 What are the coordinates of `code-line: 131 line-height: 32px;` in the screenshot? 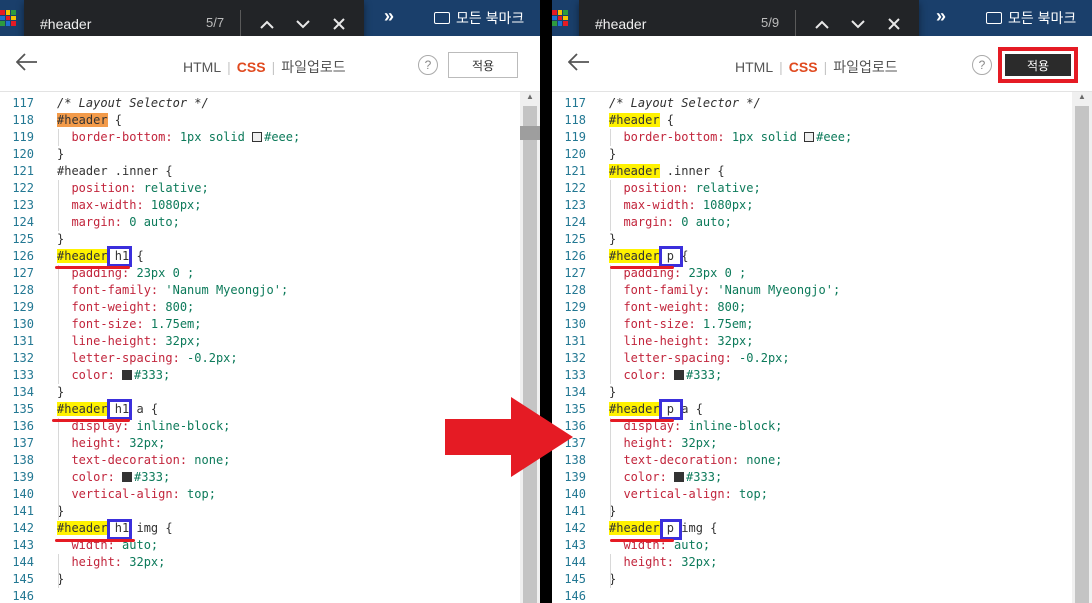 It's located at (812, 341).